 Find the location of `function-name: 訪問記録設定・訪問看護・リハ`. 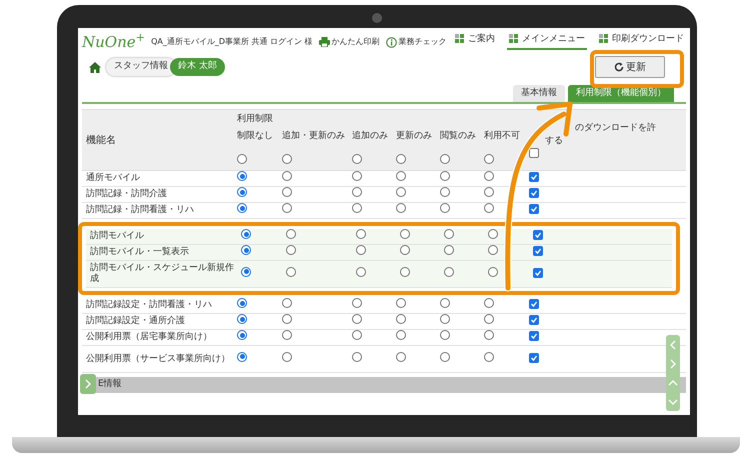

function-name: 訪問記録設定・訪問看護・リハ is located at coordinates (149, 305).